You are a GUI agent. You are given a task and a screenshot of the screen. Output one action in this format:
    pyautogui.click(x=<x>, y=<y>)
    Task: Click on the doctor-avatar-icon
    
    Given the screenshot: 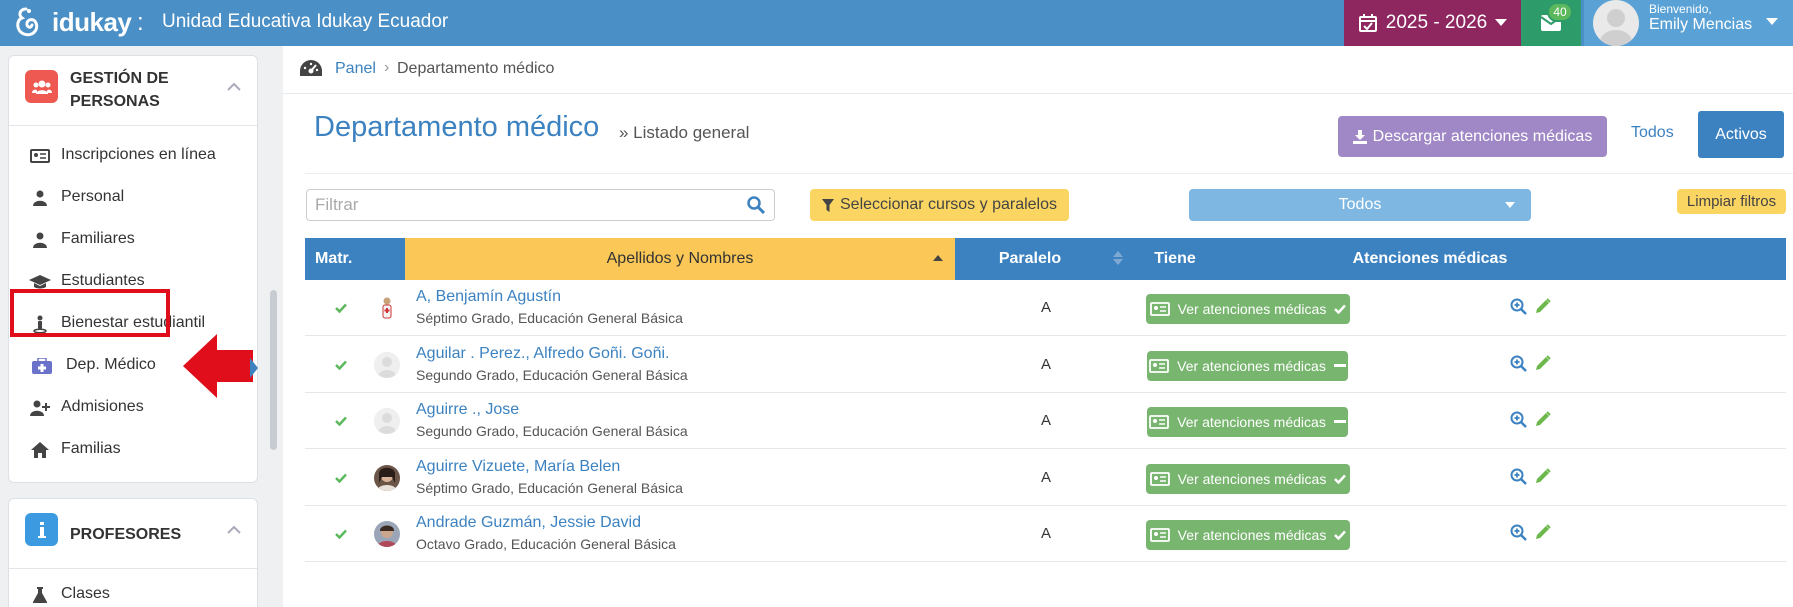 What is the action you would take?
    pyautogui.click(x=387, y=308)
    